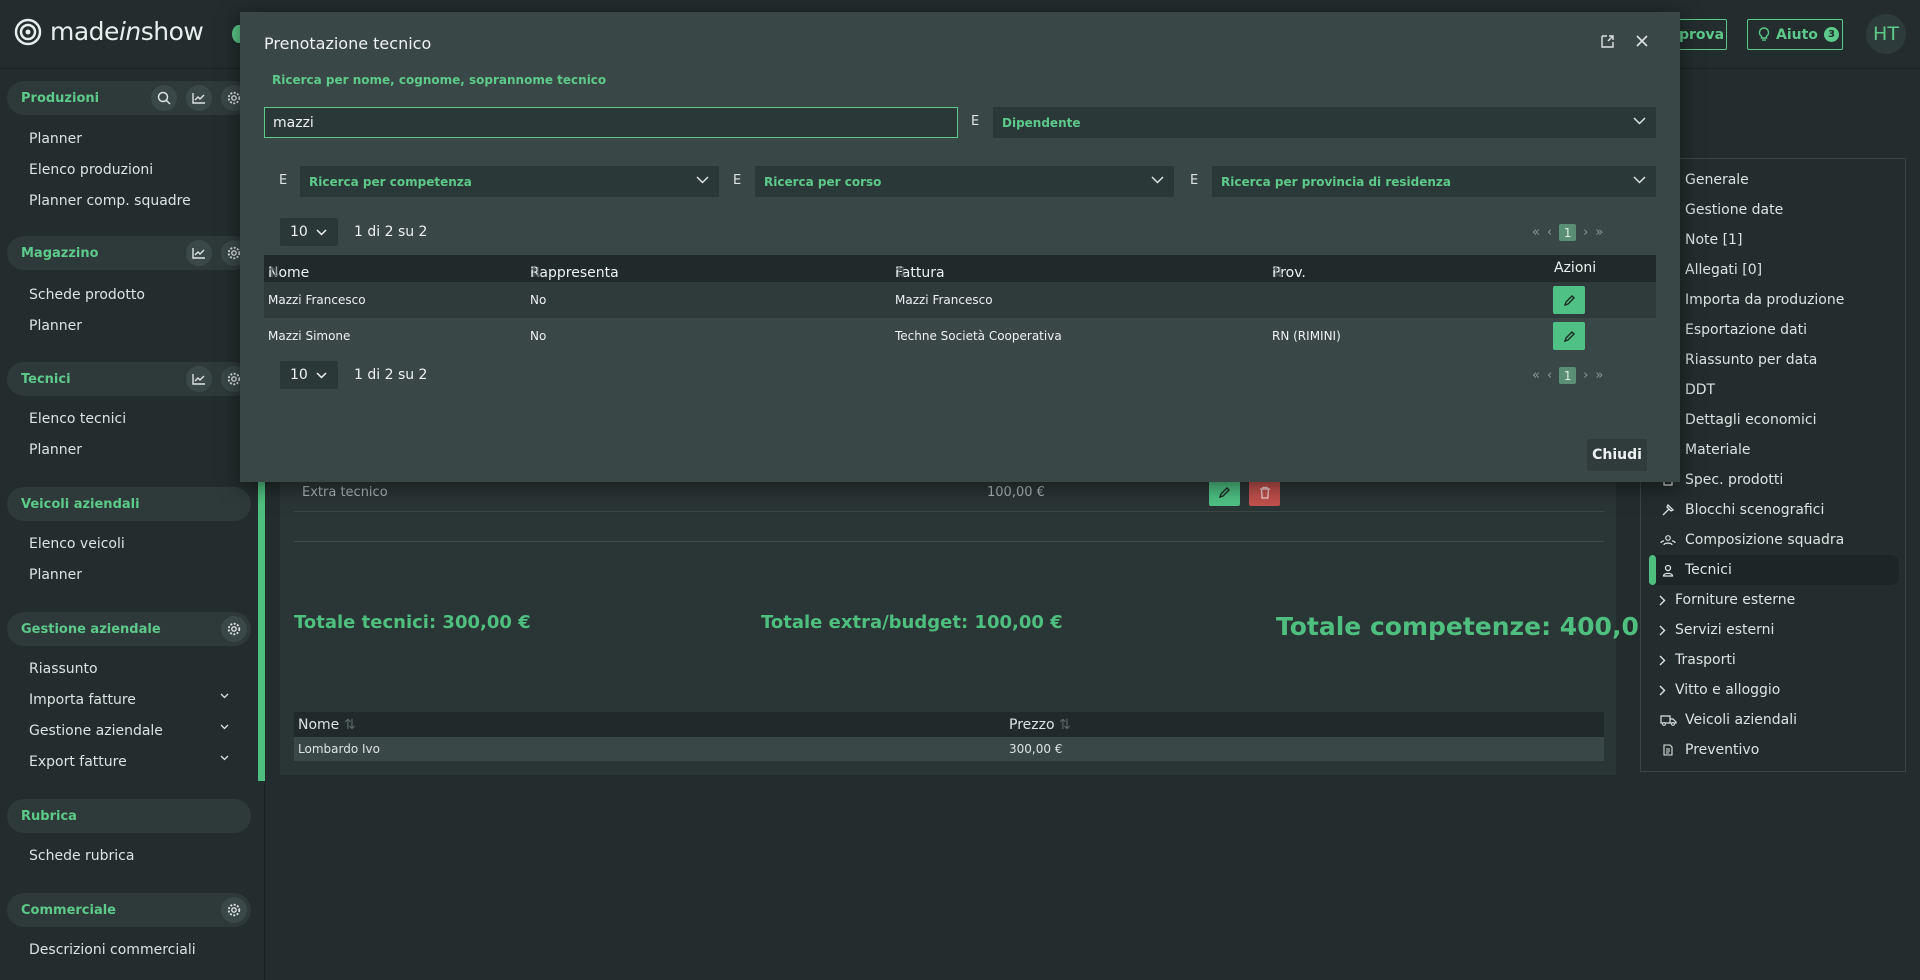 The image size is (1920, 980). Describe the element at coordinates (1773, 630) in the screenshot. I see `nav-item-servizi-esterni: Servizi esterni` at that location.